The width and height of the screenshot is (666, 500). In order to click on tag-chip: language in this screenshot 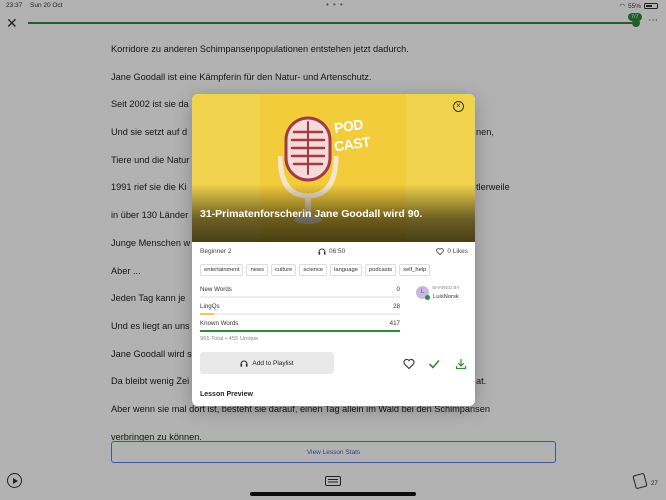, I will do `click(346, 270)`.